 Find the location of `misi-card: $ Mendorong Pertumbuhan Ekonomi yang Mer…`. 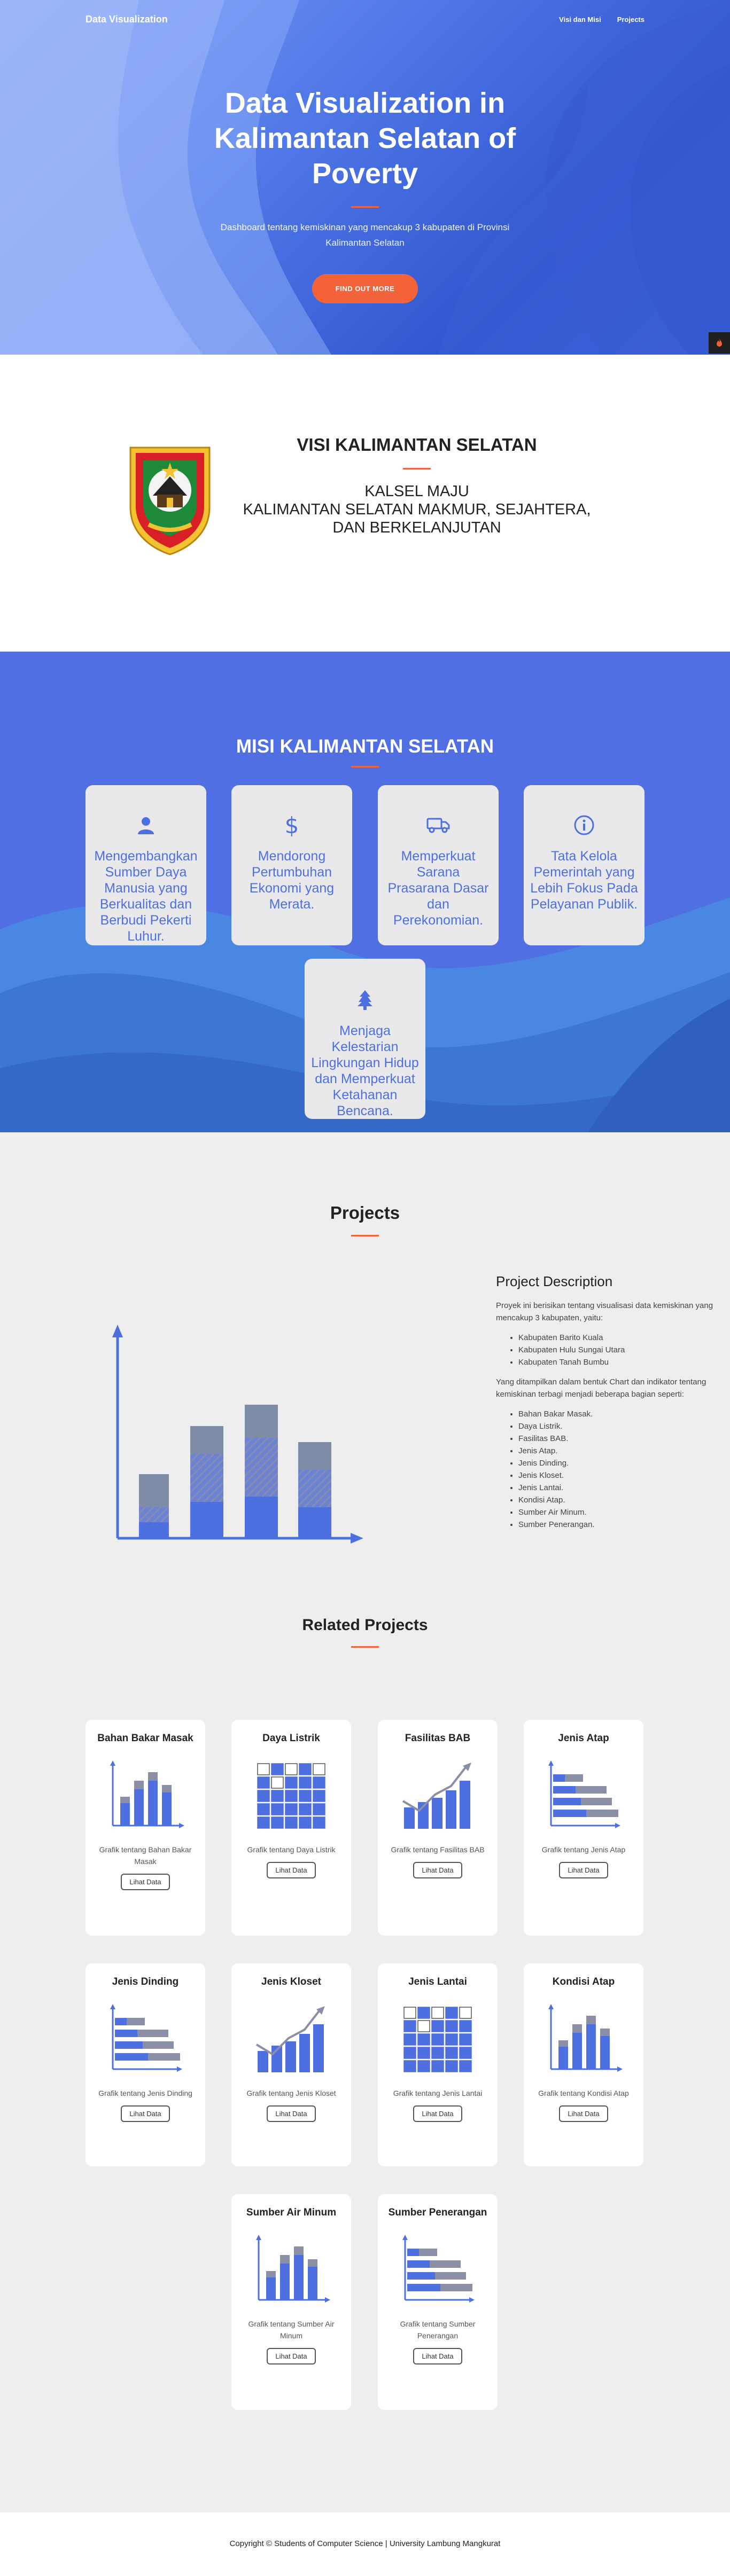

misi-card: $ Mendorong Pertumbuhan Ekonomi yang Mer… is located at coordinates (291, 865).